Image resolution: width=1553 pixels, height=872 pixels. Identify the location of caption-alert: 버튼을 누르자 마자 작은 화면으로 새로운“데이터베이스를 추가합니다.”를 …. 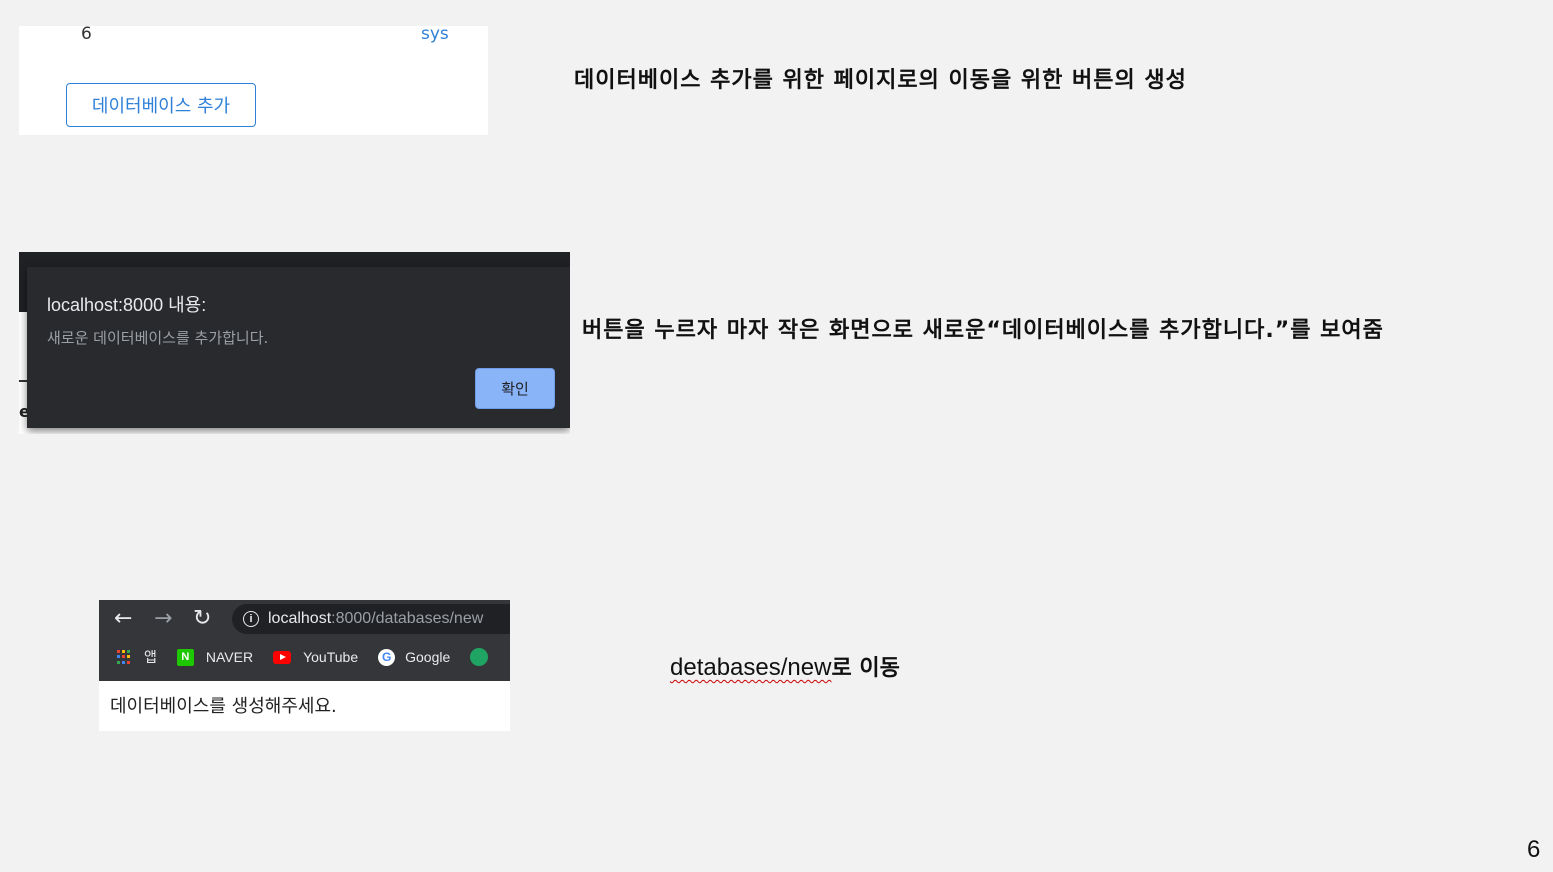
(983, 330).